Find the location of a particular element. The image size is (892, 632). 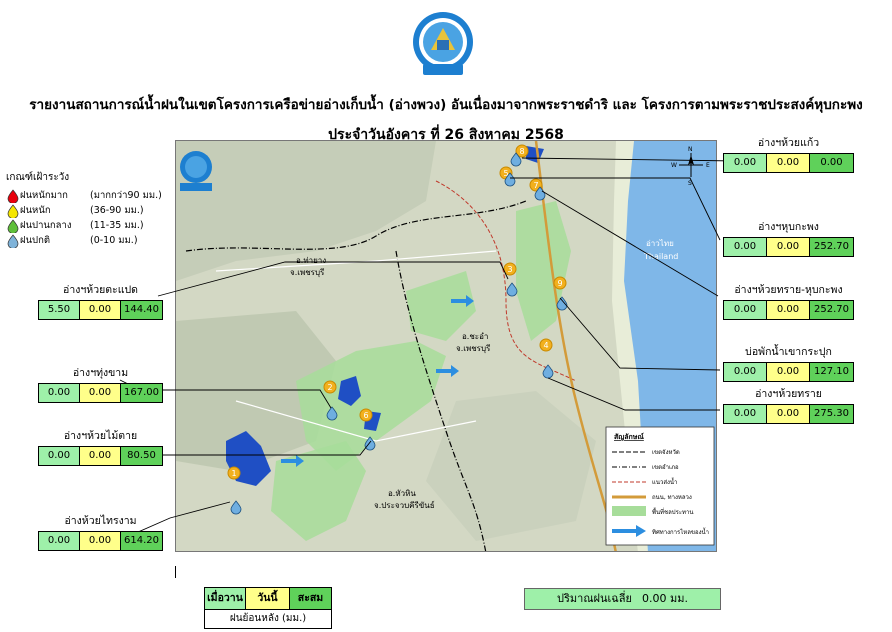

average-value: 0.00 มม. is located at coordinates (664, 598).